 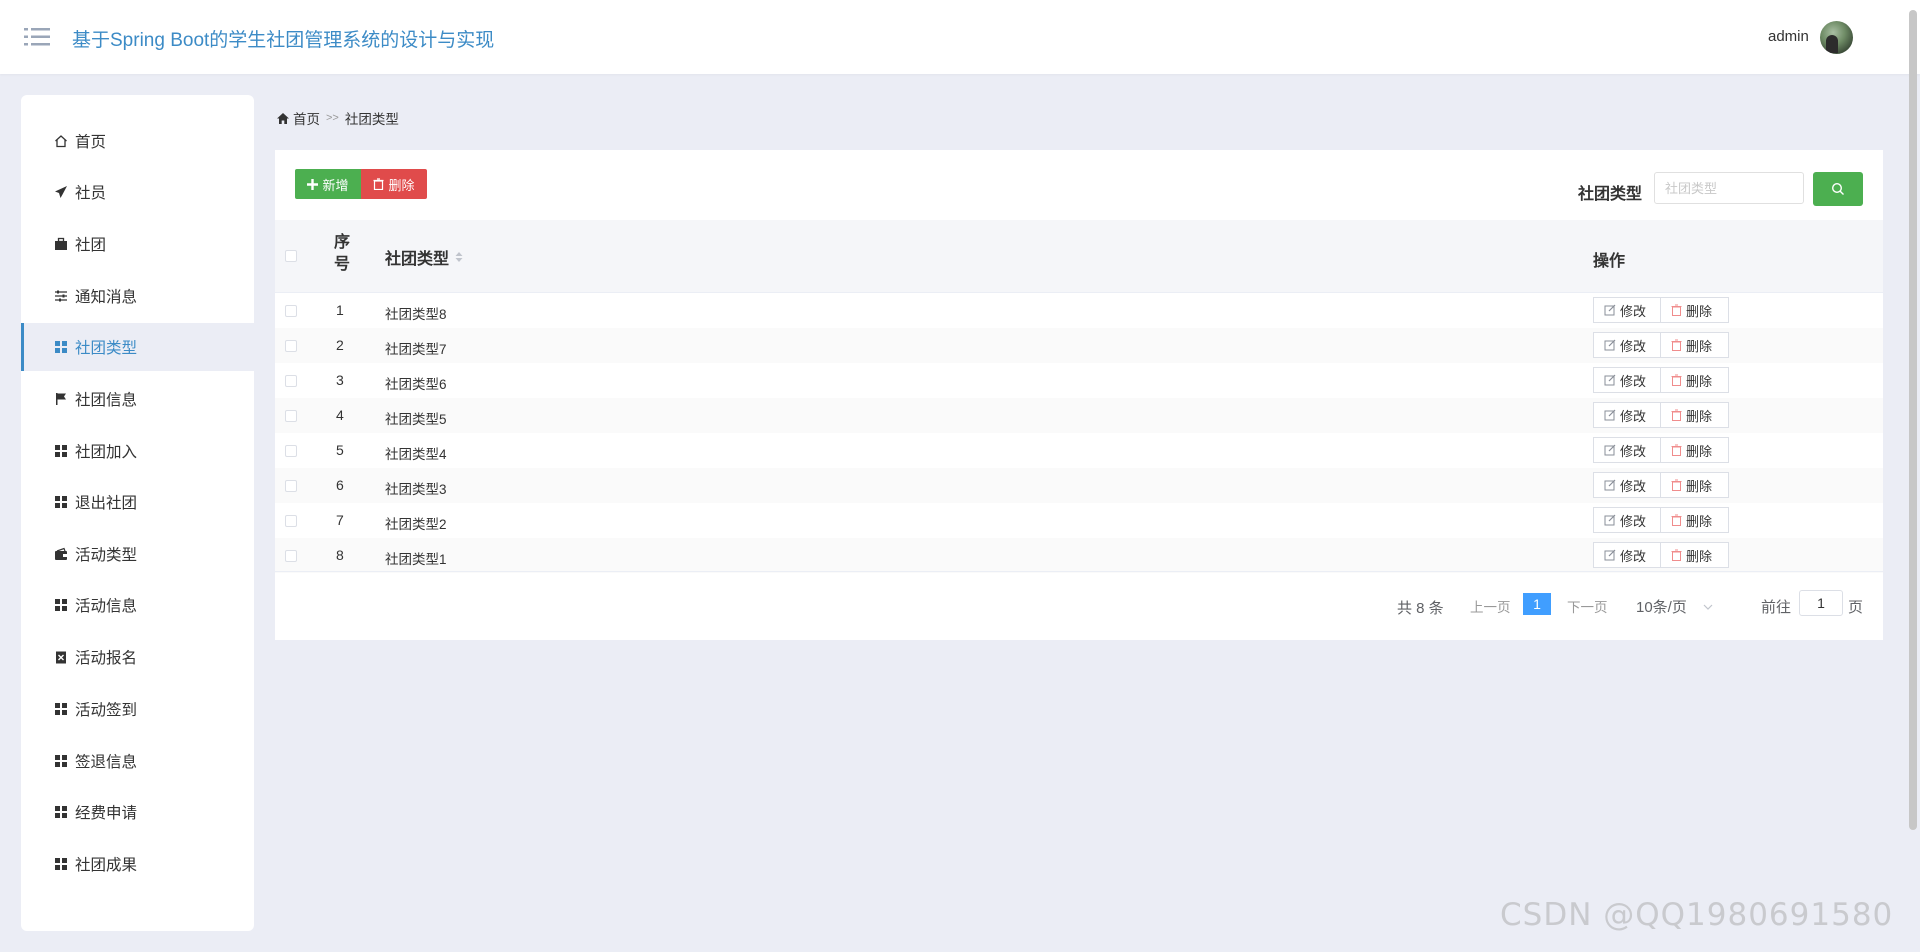 What do you see at coordinates (1729, 188) in the screenshot?
I see `search-input` at bounding box center [1729, 188].